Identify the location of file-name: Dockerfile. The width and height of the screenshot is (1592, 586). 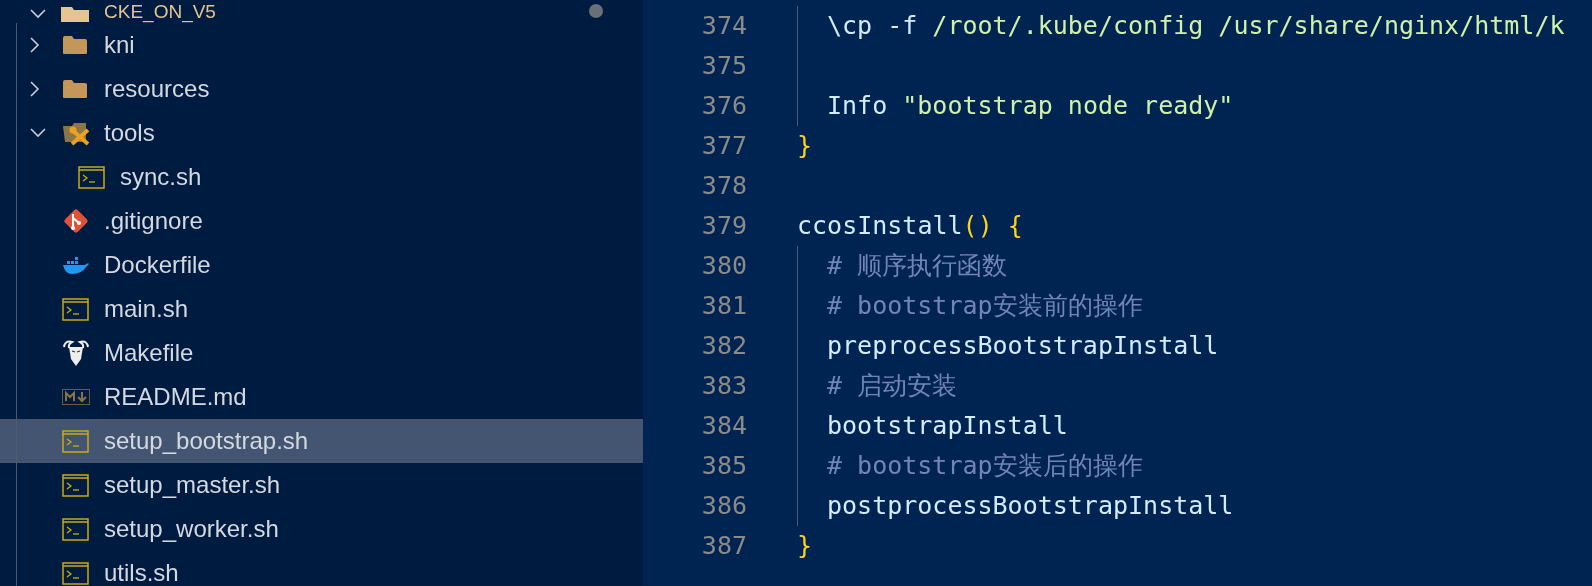
(157, 265).